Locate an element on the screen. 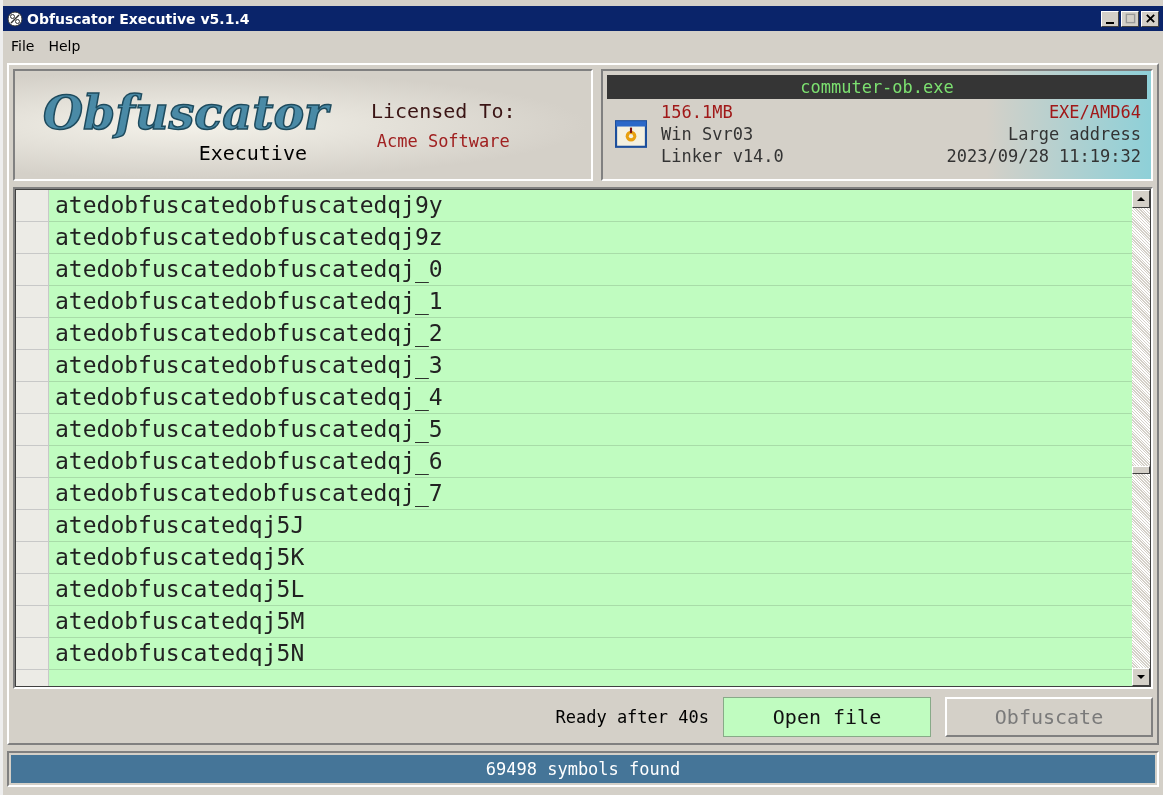 The height and width of the screenshot is (795, 1163). minimize-icon is located at coordinates (1110, 22).